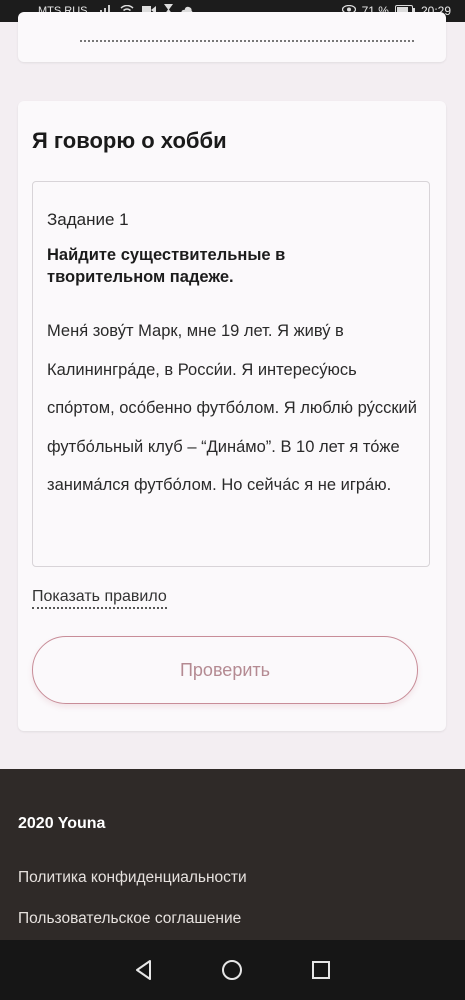 Image resolution: width=465 pixels, height=1000 pixels. Describe the element at coordinates (225, 670) in the screenshot. I see `check-button: Проверить` at that location.